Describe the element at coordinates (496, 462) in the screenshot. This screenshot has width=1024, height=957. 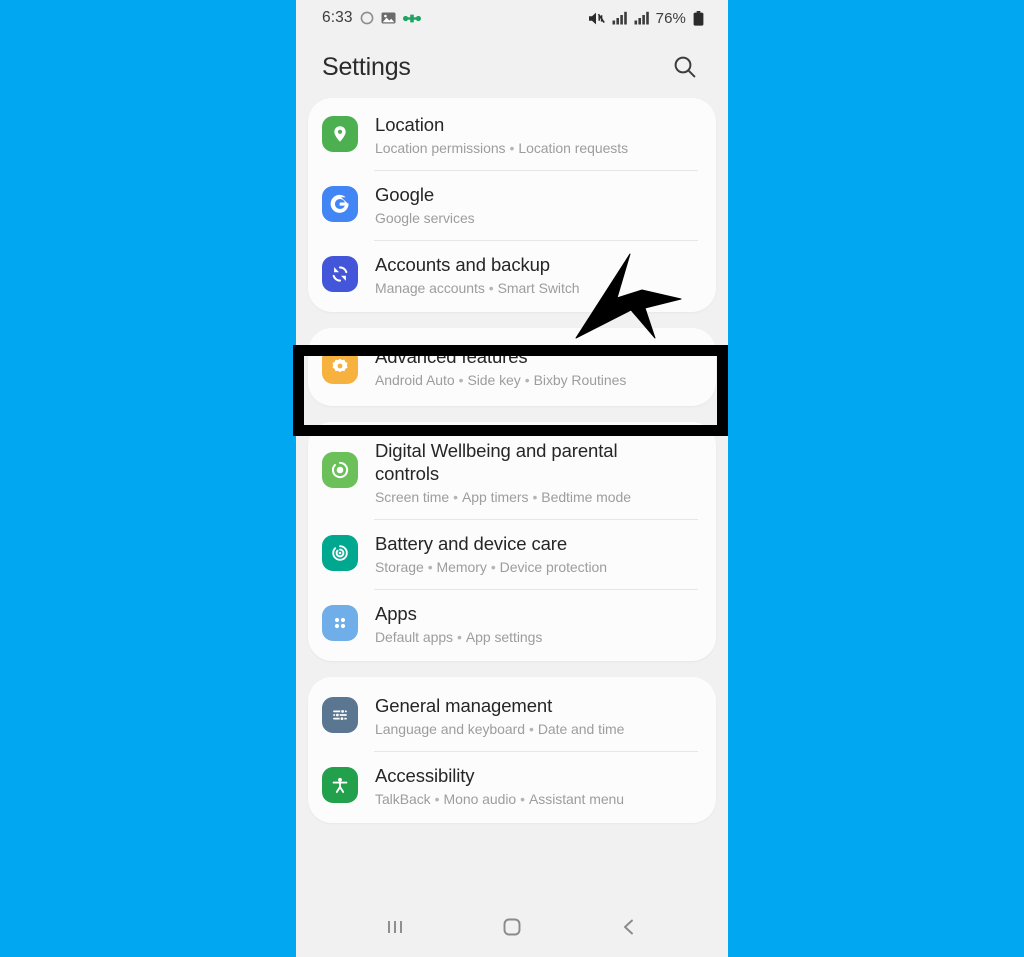
I see `list-item-title: Digital Wellbeing and parental controls` at that location.